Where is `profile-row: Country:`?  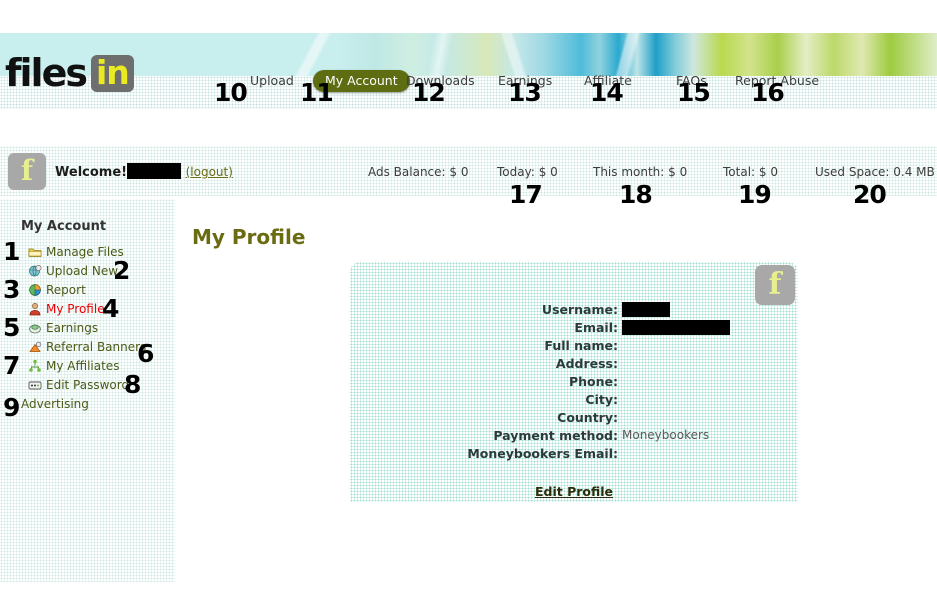
profile-row: Country: is located at coordinates (574, 419).